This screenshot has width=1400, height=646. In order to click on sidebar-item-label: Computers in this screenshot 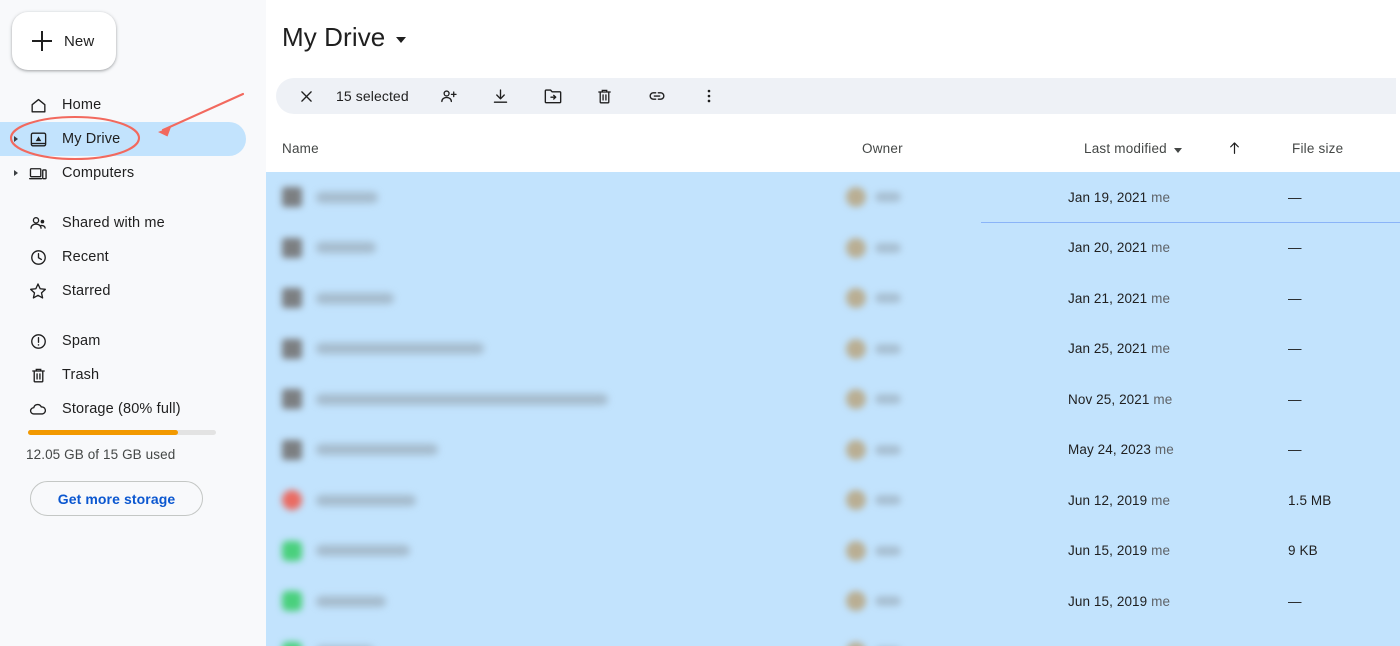, I will do `click(98, 173)`.